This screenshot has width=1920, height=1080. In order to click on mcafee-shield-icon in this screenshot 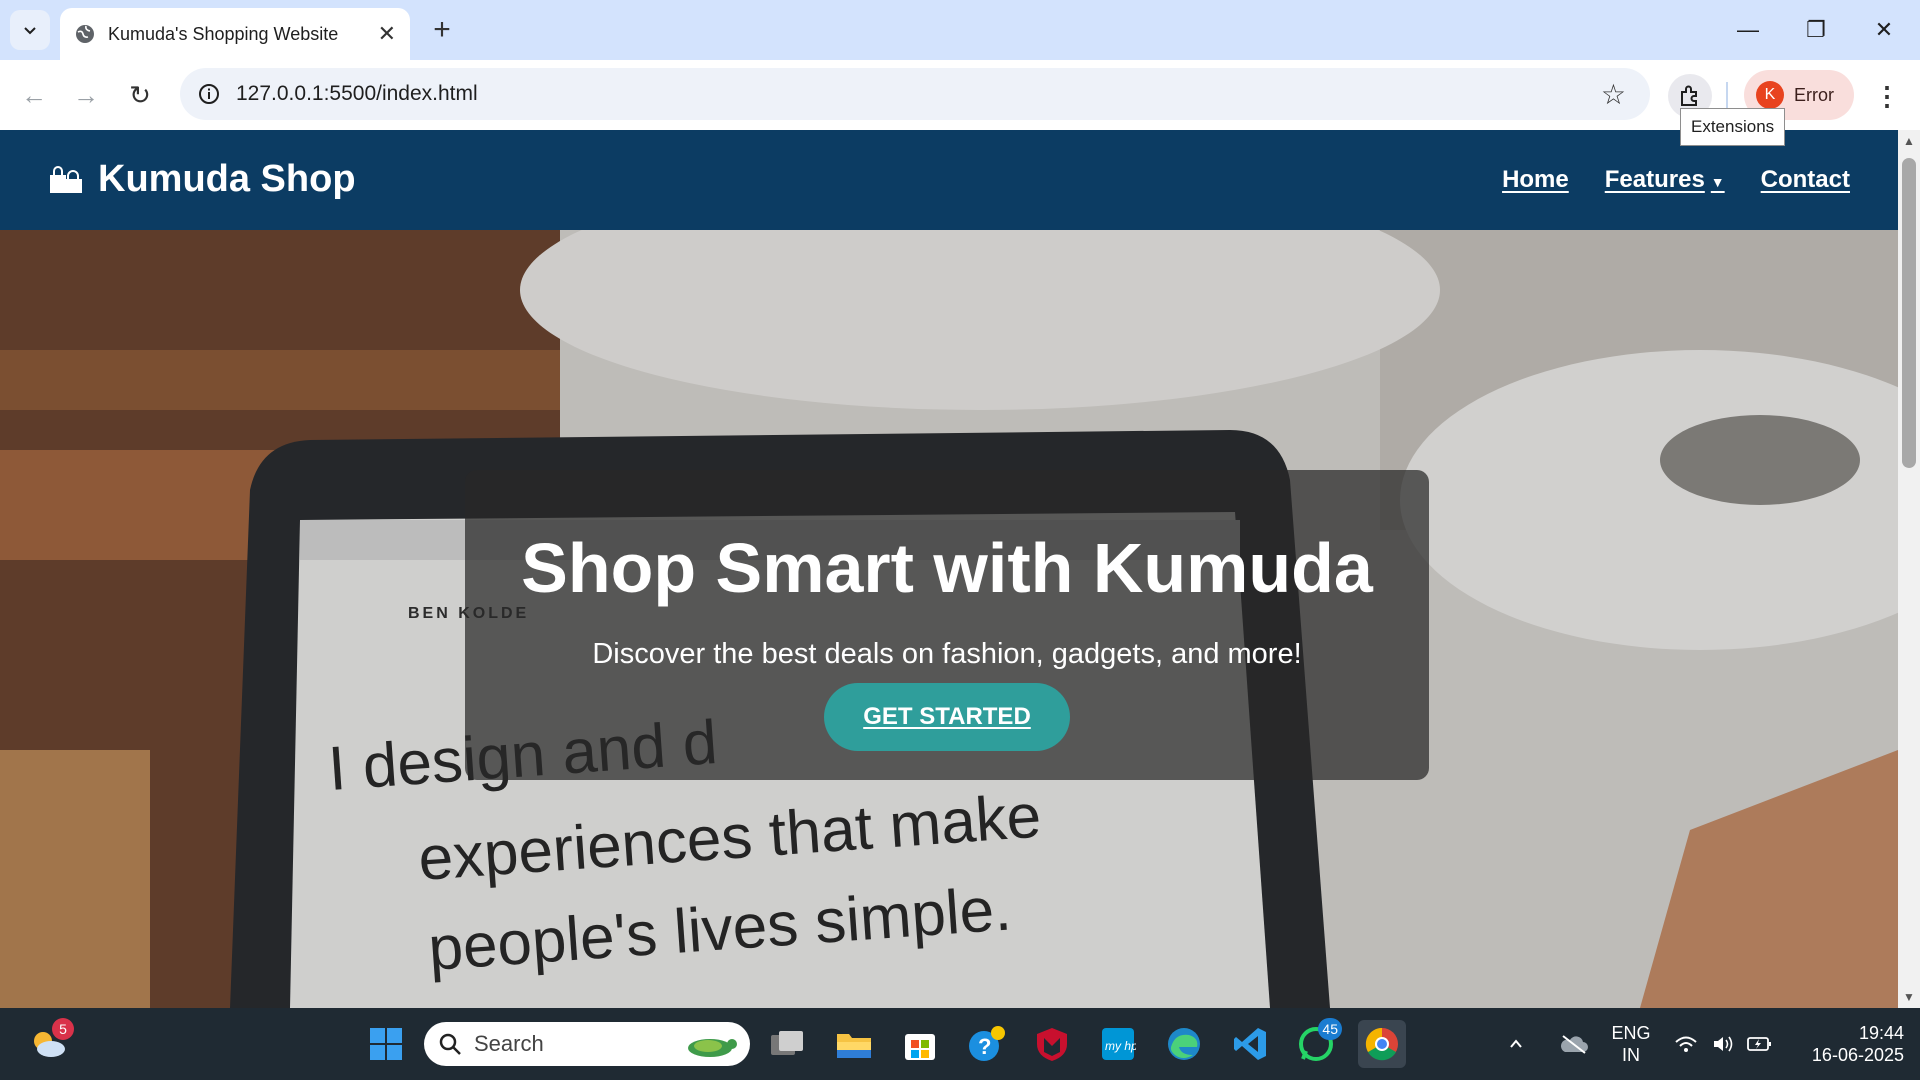, I will do `click(1052, 1044)`.